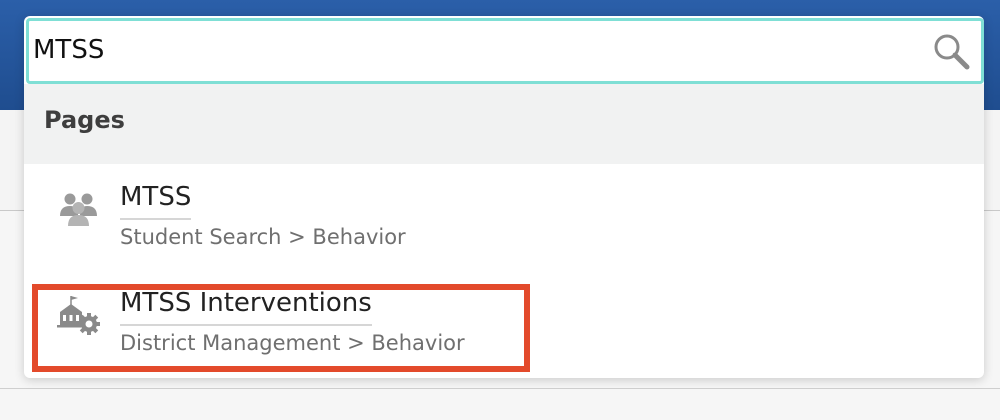  What do you see at coordinates (79, 209) in the screenshot?
I see `people-group-icon` at bounding box center [79, 209].